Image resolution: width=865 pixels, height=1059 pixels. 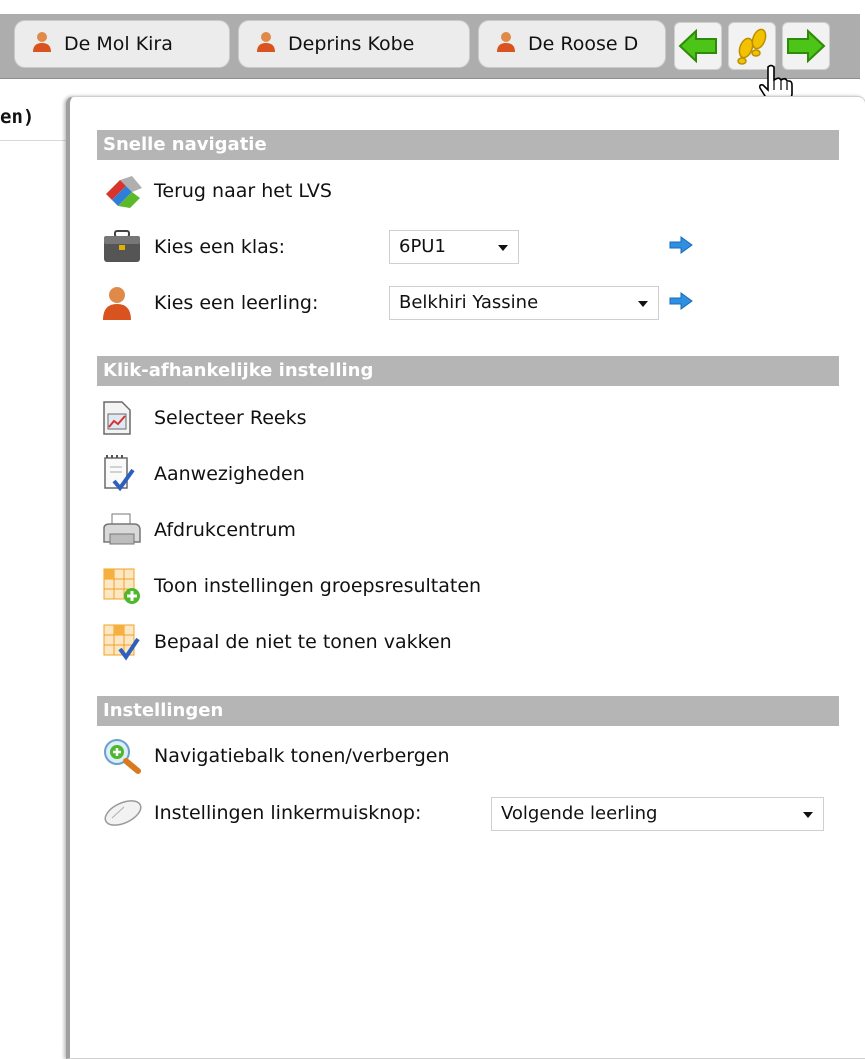 What do you see at coordinates (469, 302) in the screenshot?
I see `student-select-value: Belkhiri Yassine` at bounding box center [469, 302].